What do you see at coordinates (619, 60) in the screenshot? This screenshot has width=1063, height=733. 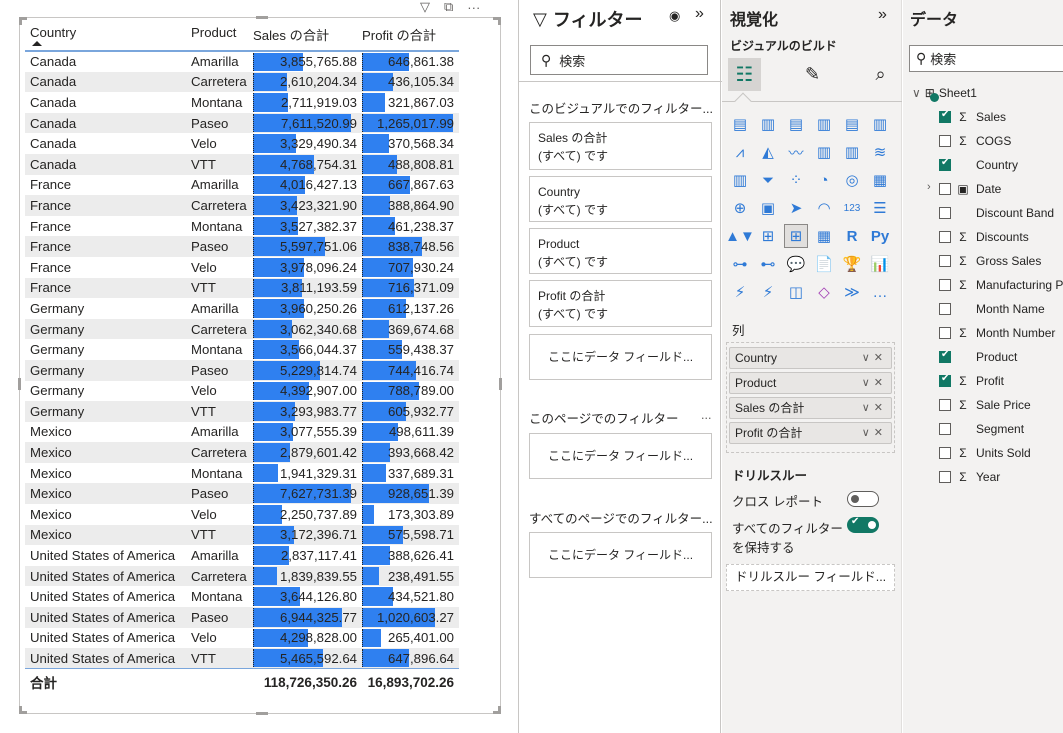 I see `filters-search-input: ⚲ 検索` at bounding box center [619, 60].